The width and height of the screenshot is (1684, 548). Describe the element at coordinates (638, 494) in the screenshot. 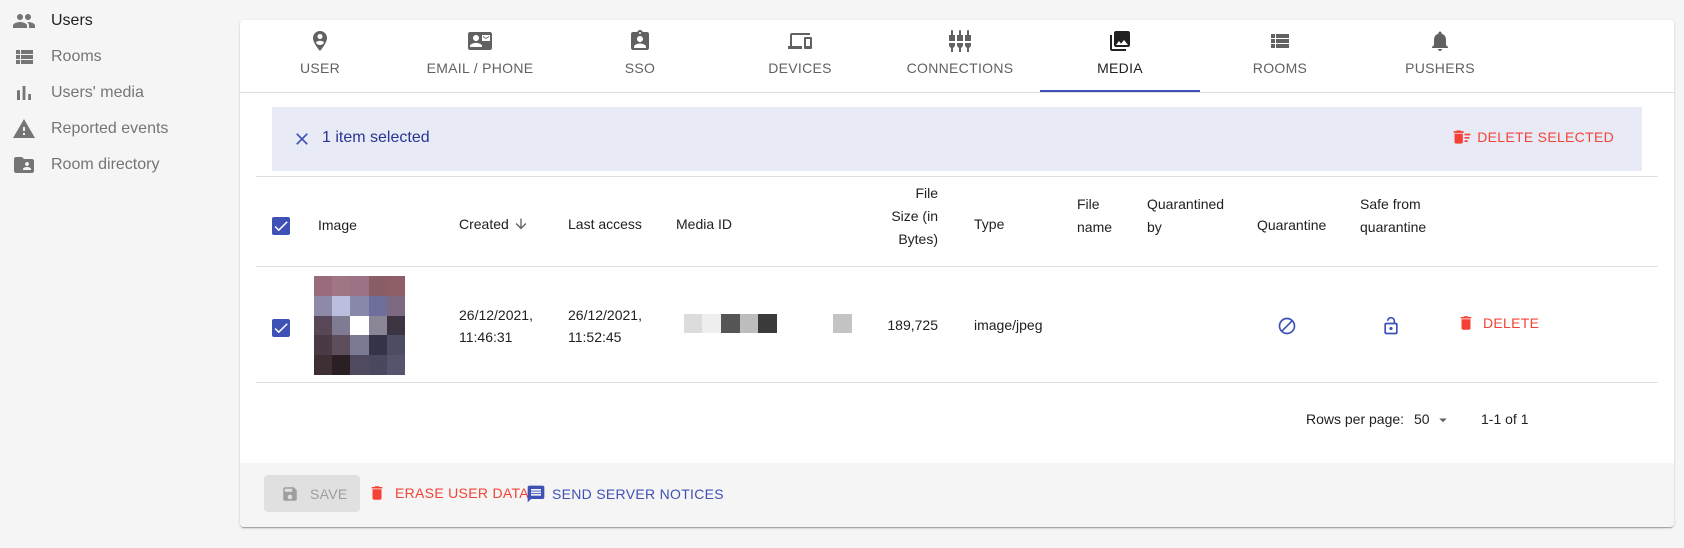

I see `notice-label: SEND SERVER NOTICES` at that location.